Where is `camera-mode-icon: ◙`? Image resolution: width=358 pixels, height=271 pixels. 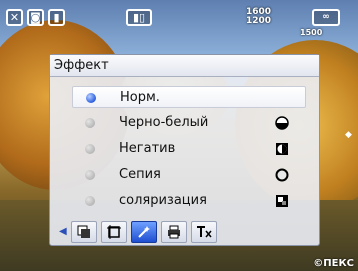
camera-mode-icon: ◙ is located at coordinates (35, 17).